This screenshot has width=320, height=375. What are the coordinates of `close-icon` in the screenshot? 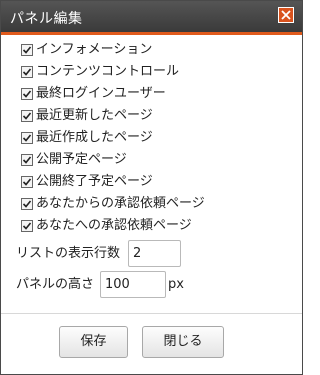 It's located at (286, 15).